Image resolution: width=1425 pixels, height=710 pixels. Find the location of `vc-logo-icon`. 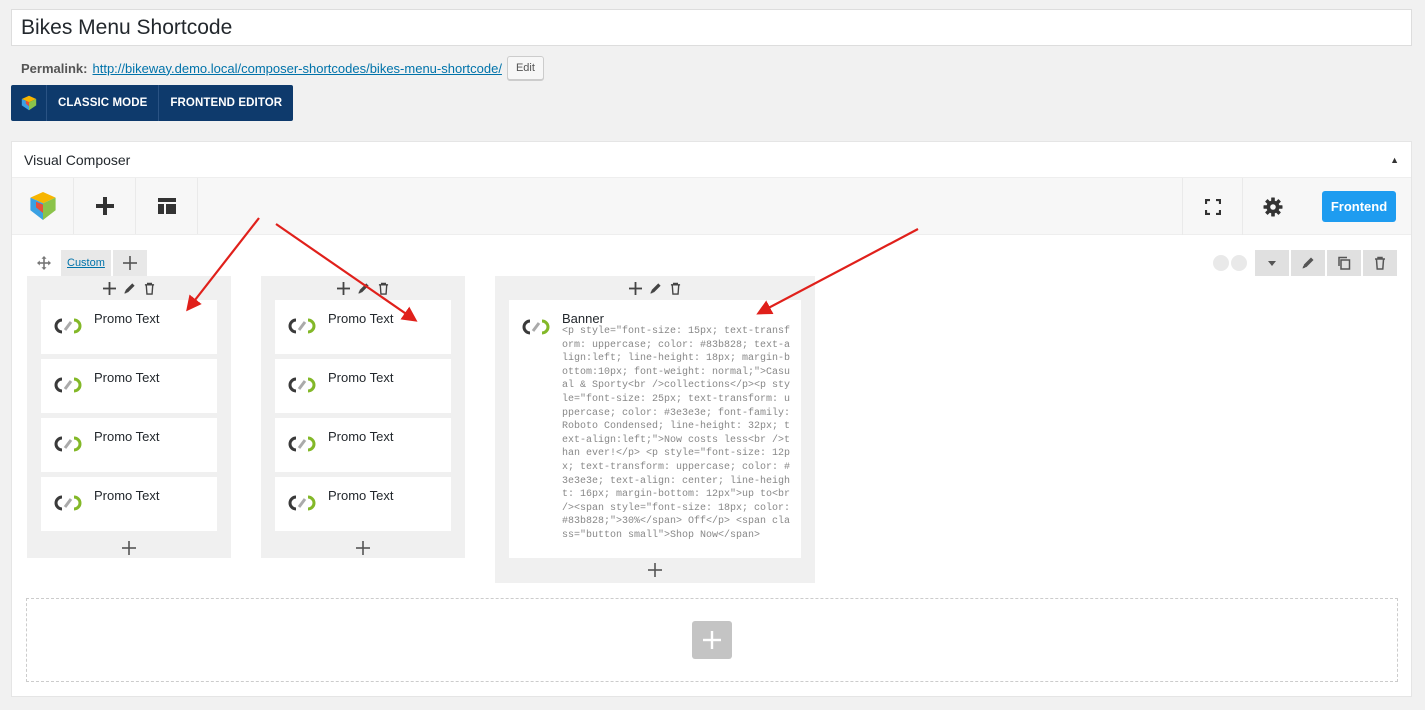

vc-logo-icon is located at coordinates (29, 103).